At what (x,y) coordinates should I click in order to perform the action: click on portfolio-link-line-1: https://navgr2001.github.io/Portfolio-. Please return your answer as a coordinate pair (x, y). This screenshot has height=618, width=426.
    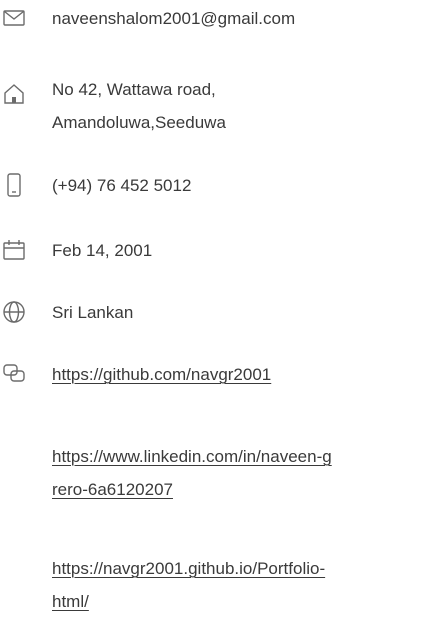
    Looking at the image, I should click on (188, 568).